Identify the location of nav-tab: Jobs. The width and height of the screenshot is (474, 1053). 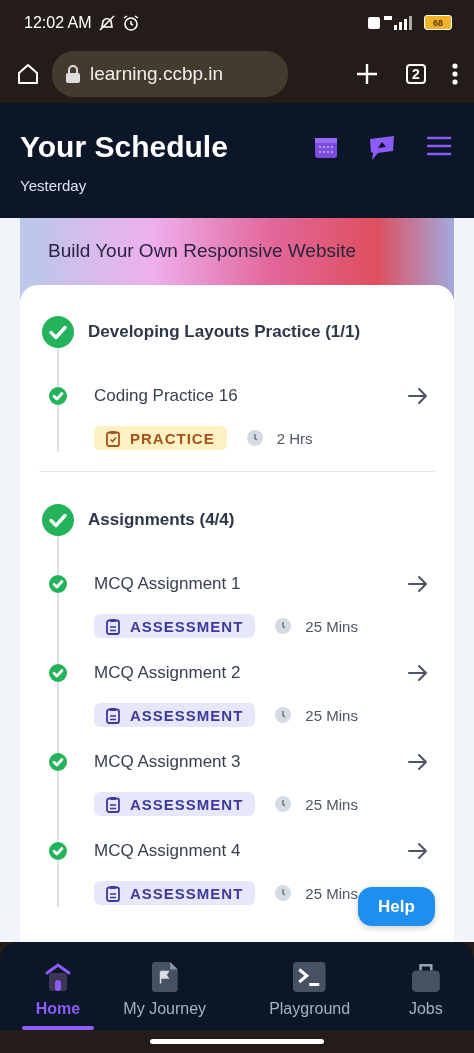
(425, 986).